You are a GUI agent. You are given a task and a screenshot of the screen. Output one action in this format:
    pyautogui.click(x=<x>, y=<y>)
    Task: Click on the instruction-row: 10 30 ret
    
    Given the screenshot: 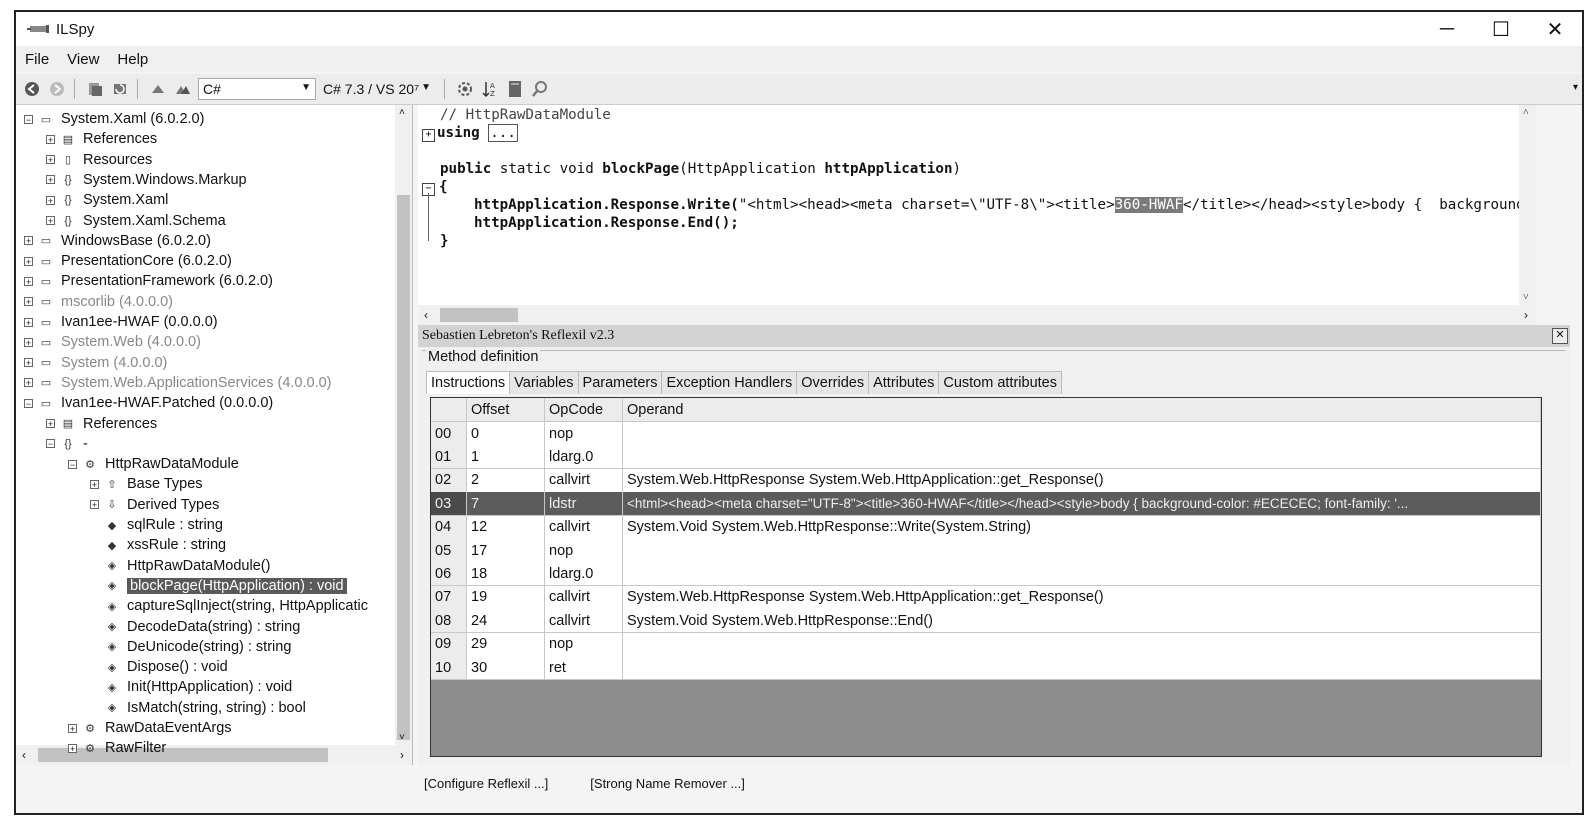 What is the action you would take?
    pyautogui.click(x=986, y=668)
    